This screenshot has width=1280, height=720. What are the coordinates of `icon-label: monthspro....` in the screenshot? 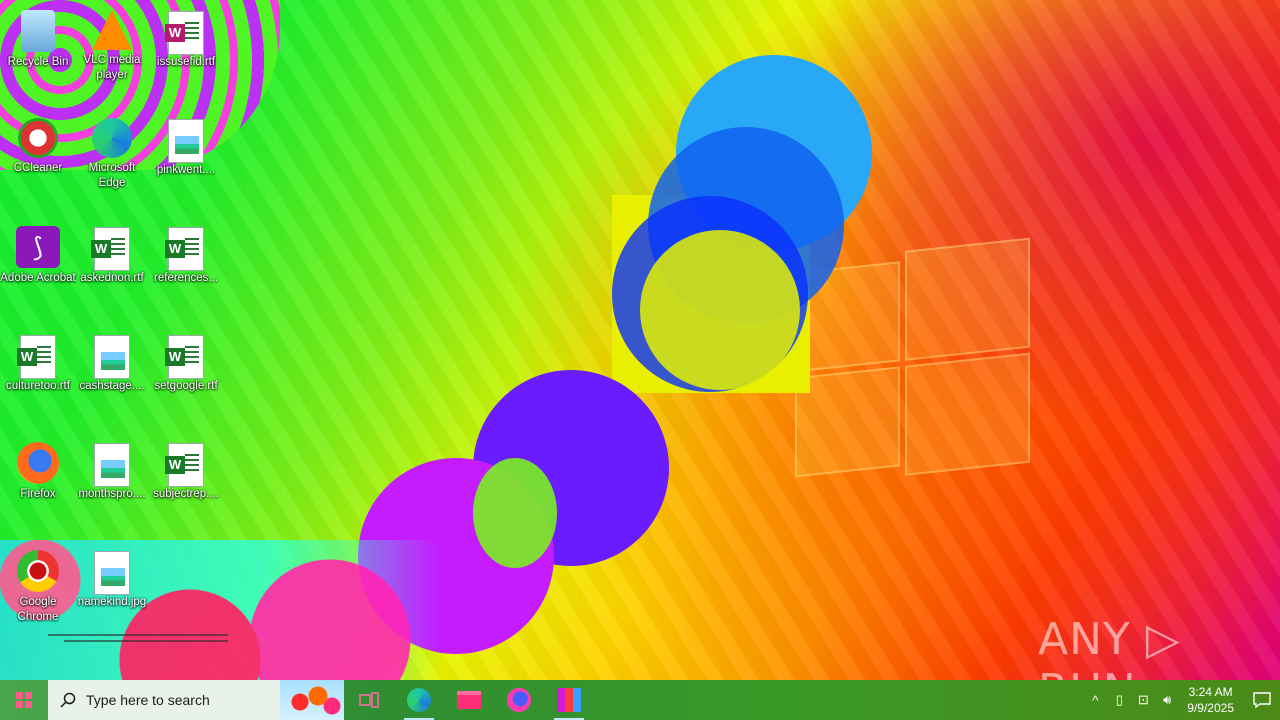 It's located at (112, 494).